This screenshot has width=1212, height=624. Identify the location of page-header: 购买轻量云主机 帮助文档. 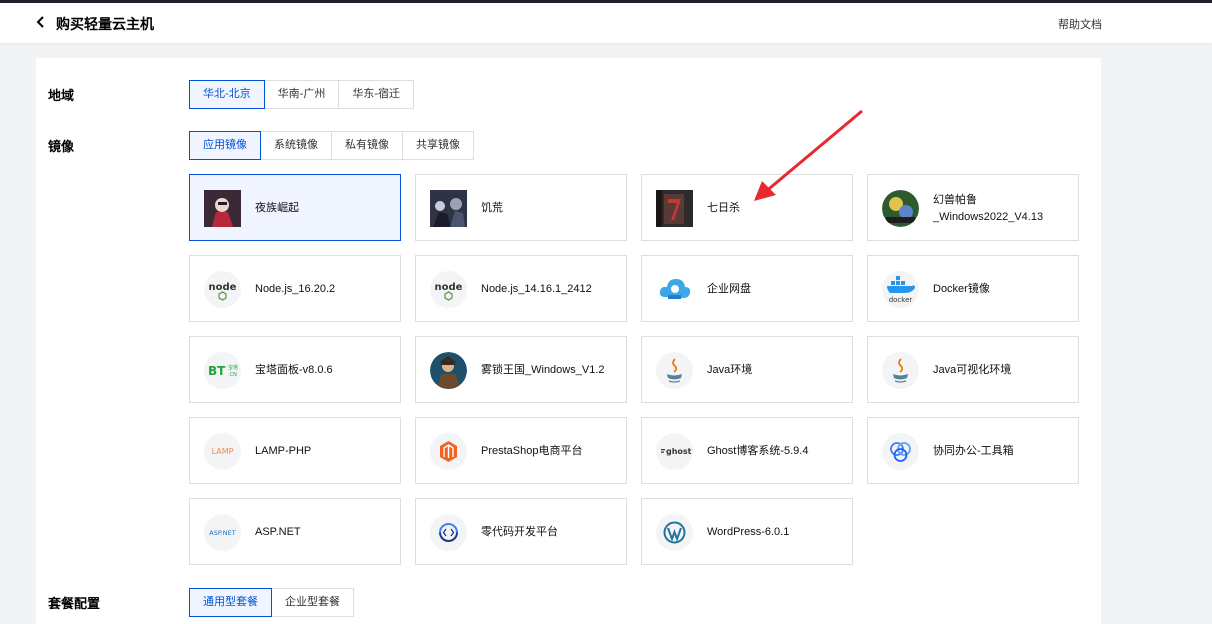
(606, 23).